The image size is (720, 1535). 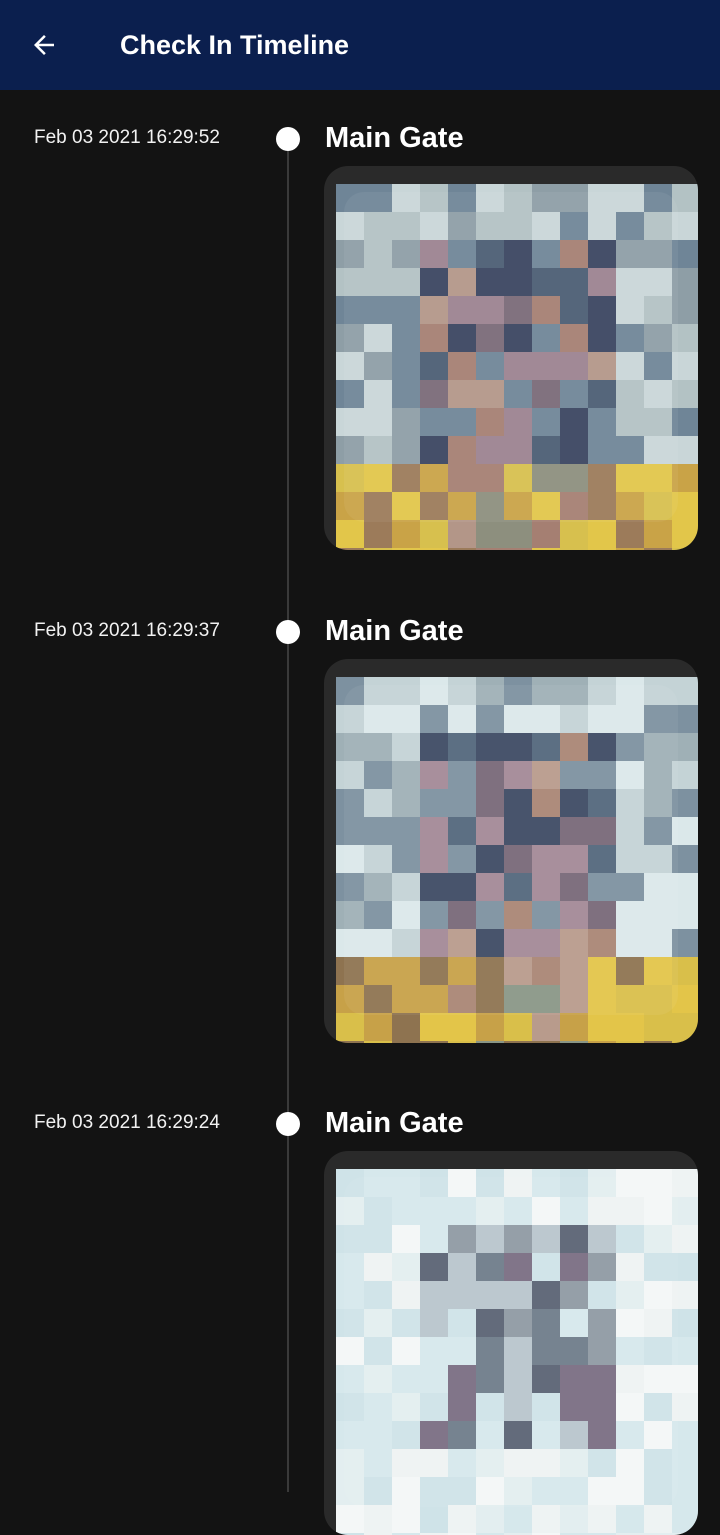 I want to click on entry-timestamp: Feb 03 2021 16:29:24, so click(x=127, y=1122).